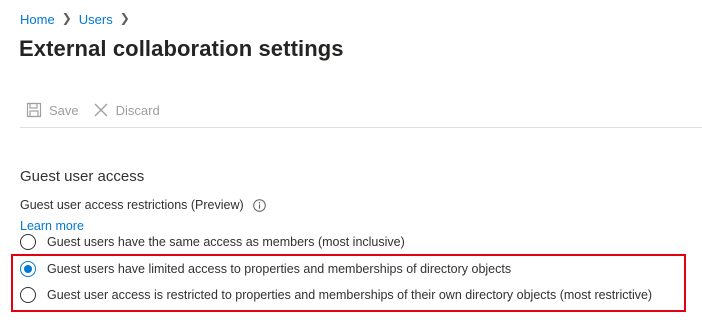  Describe the element at coordinates (37, 19) in the screenshot. I see `breadcrumb-home-link: Home` at that location.